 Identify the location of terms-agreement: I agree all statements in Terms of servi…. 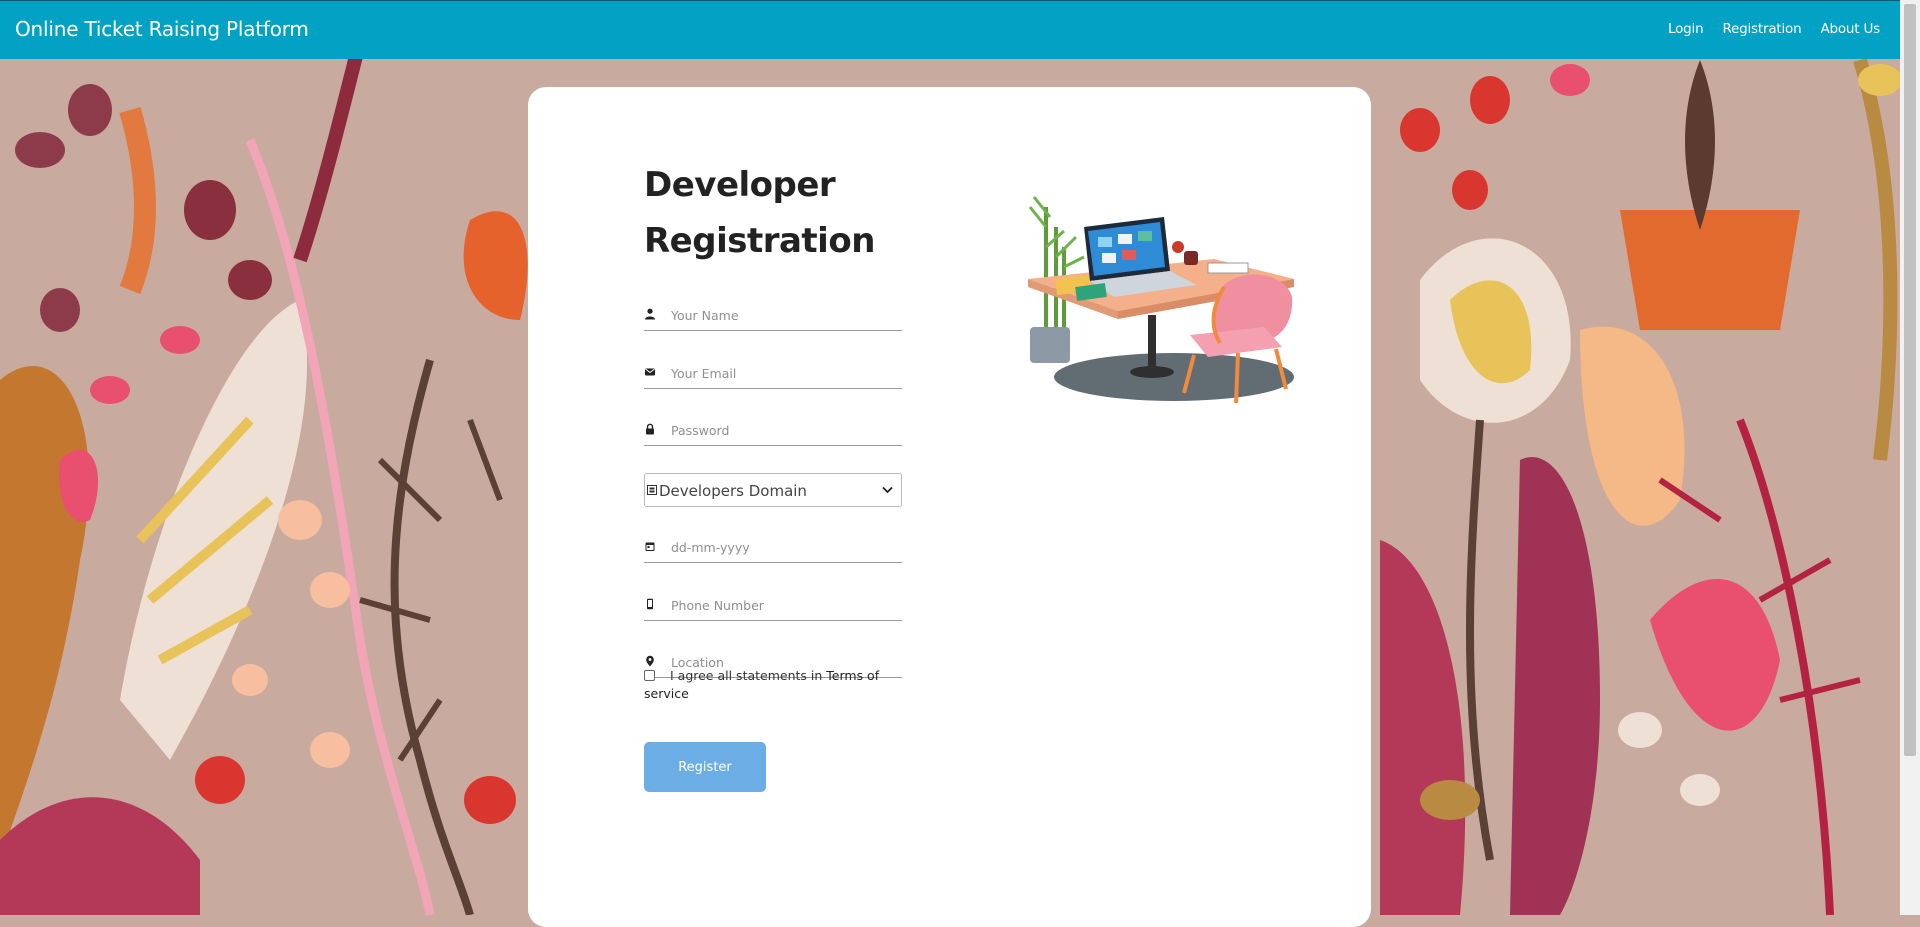
(769, 685).